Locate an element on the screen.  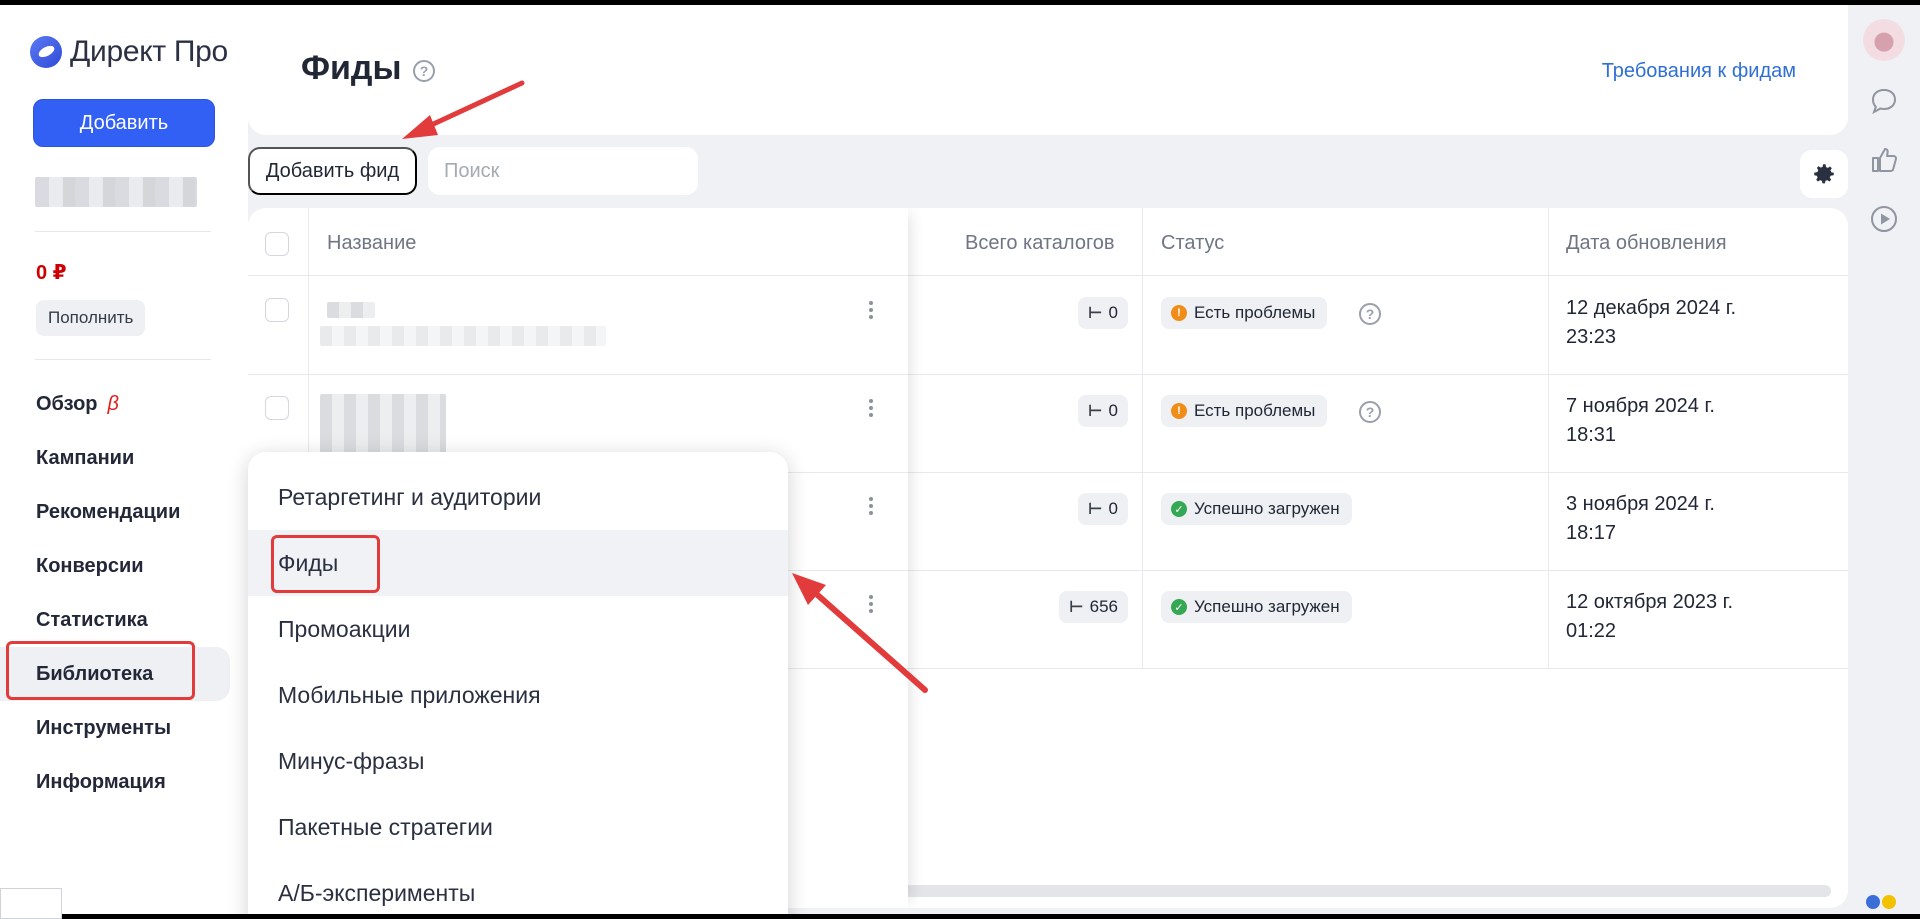
nav-item-information: Информация is located at coordinates (124, 782).